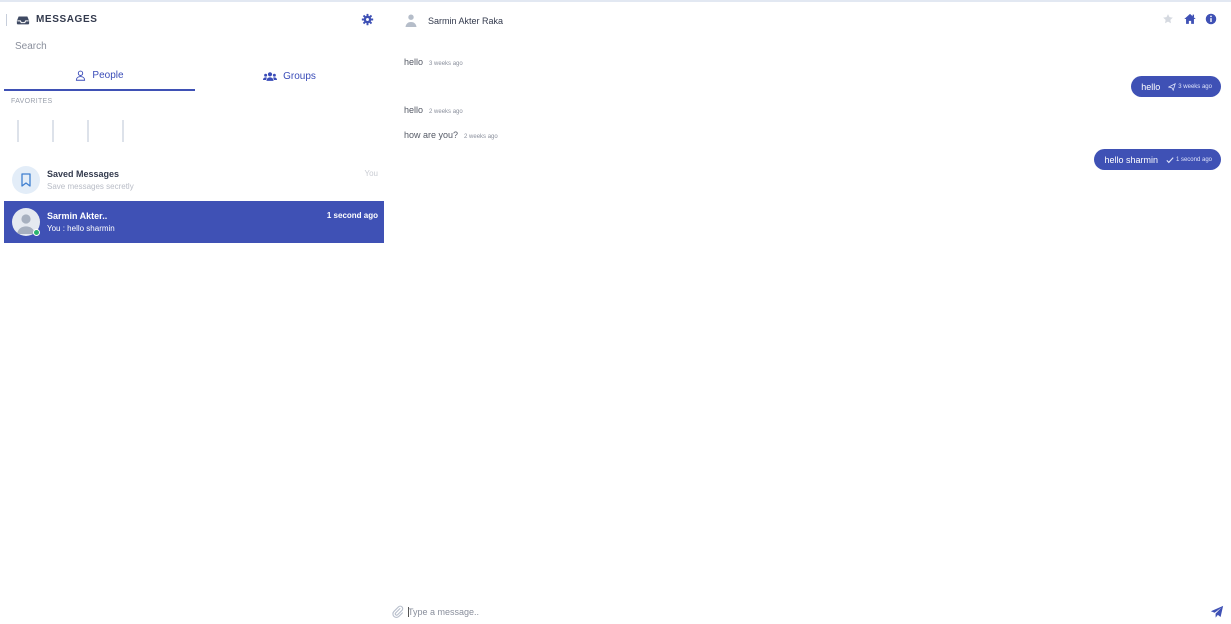 The image size is (1231, 624). Describe the element at coordinates (90, 186) in the screenshot. I see `contact-subtitle: Save messages secretly` at that location.